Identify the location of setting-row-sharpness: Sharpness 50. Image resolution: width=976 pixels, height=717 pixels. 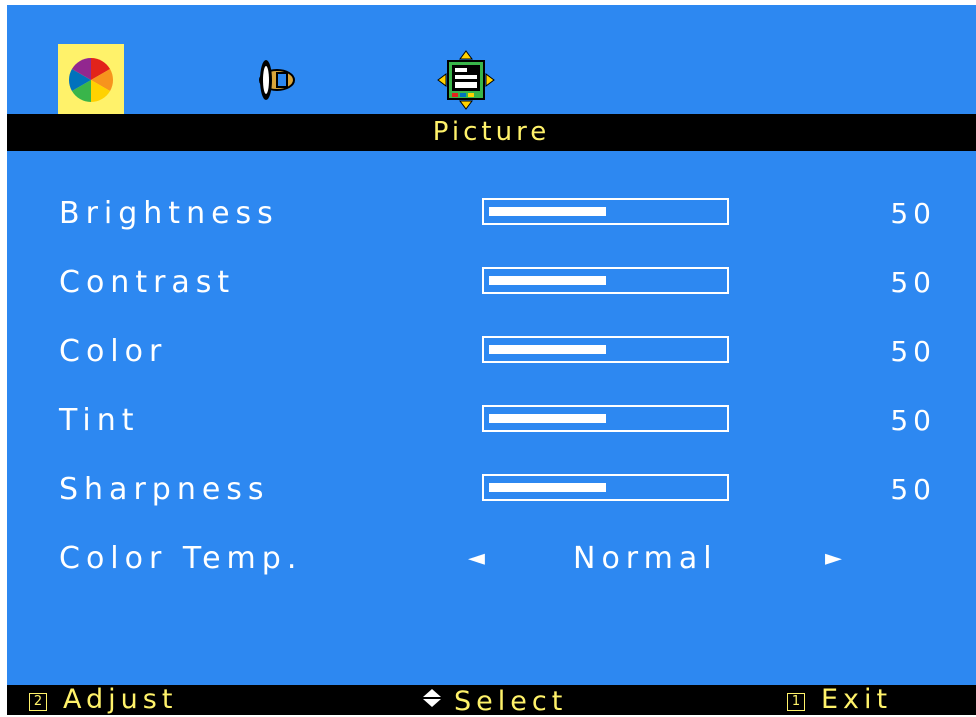
(491, 490).